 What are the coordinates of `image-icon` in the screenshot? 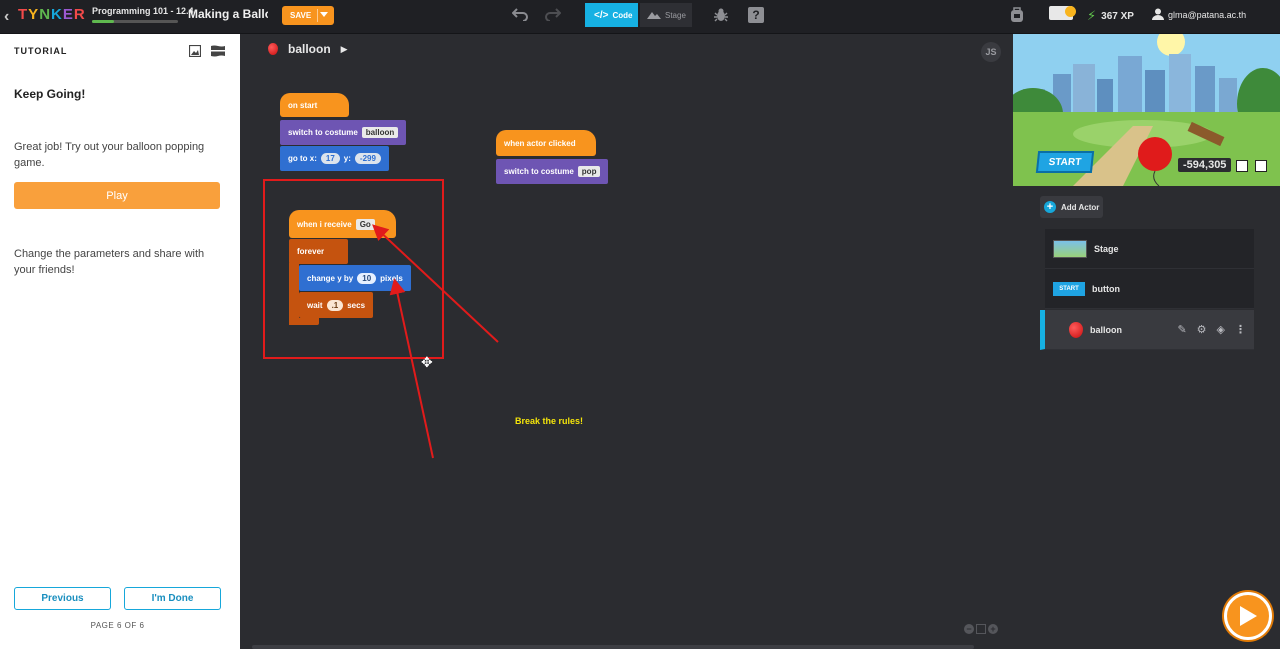 It's located at (195, 53).